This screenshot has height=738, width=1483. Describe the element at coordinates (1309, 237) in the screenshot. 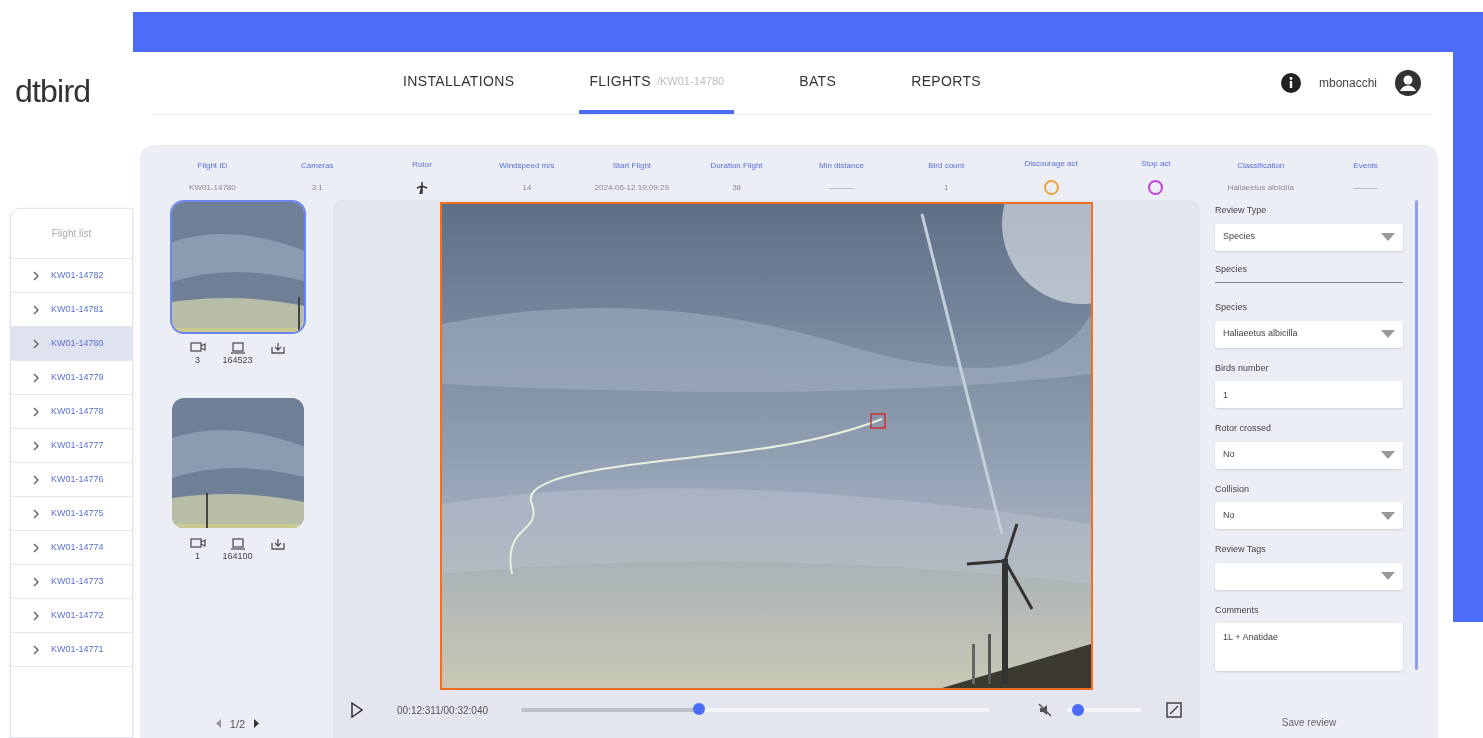

I see `dropdown: Species` at that location.